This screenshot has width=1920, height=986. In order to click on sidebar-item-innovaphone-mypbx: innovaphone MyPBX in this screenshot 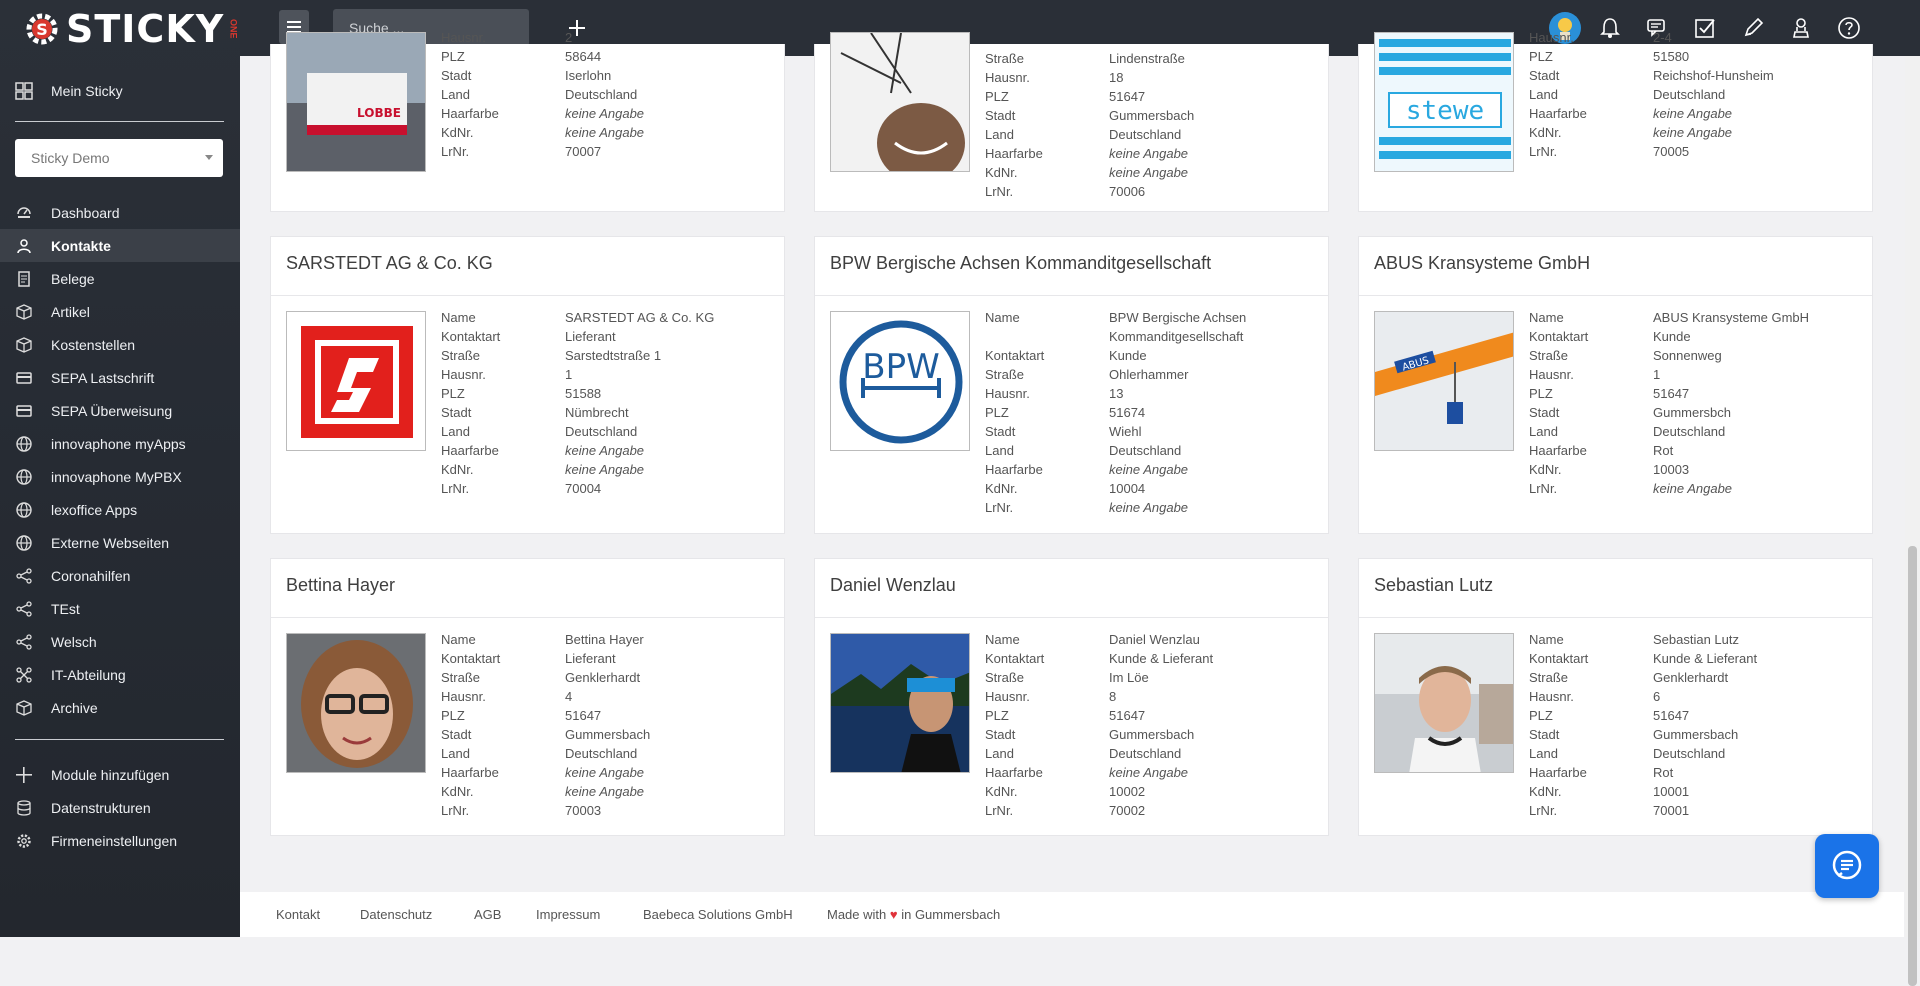, I will do `click(120, 476)`.